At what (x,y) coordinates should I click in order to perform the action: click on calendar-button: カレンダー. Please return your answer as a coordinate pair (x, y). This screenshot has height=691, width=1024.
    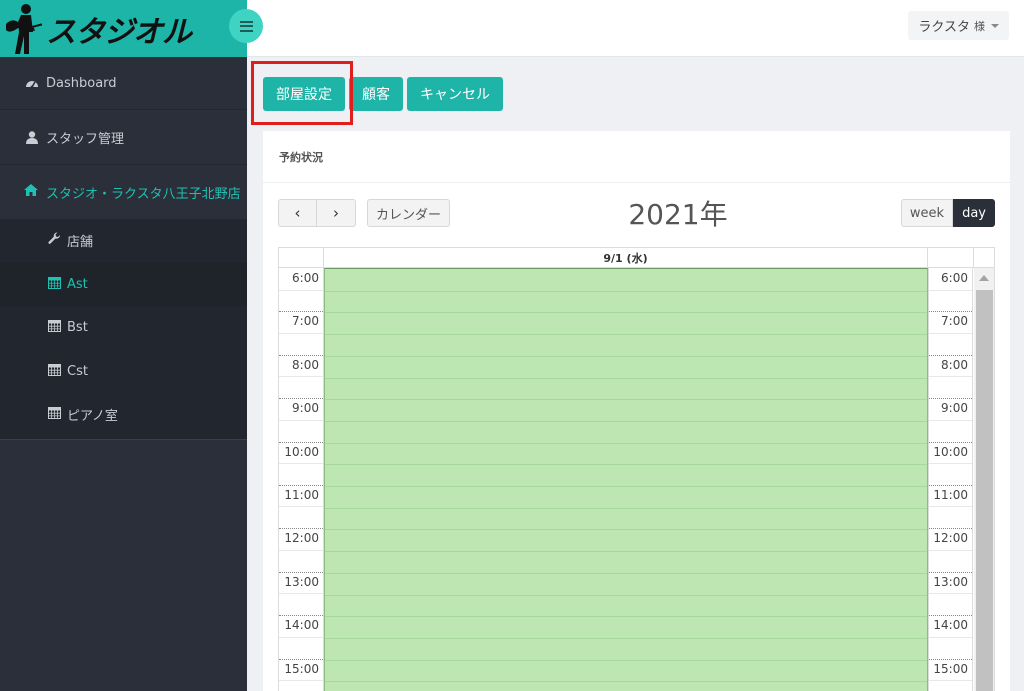
    Looking at the image, I should click on (409, 213).